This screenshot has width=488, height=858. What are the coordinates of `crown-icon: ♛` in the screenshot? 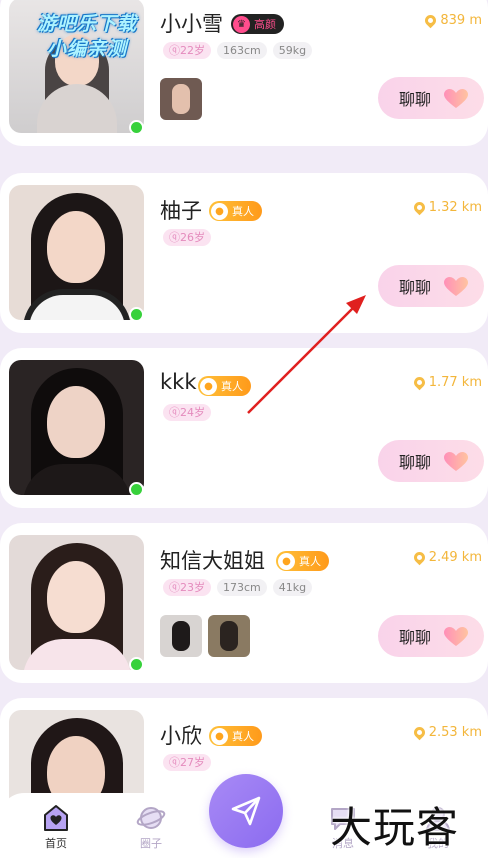 It's located at (241, 24).